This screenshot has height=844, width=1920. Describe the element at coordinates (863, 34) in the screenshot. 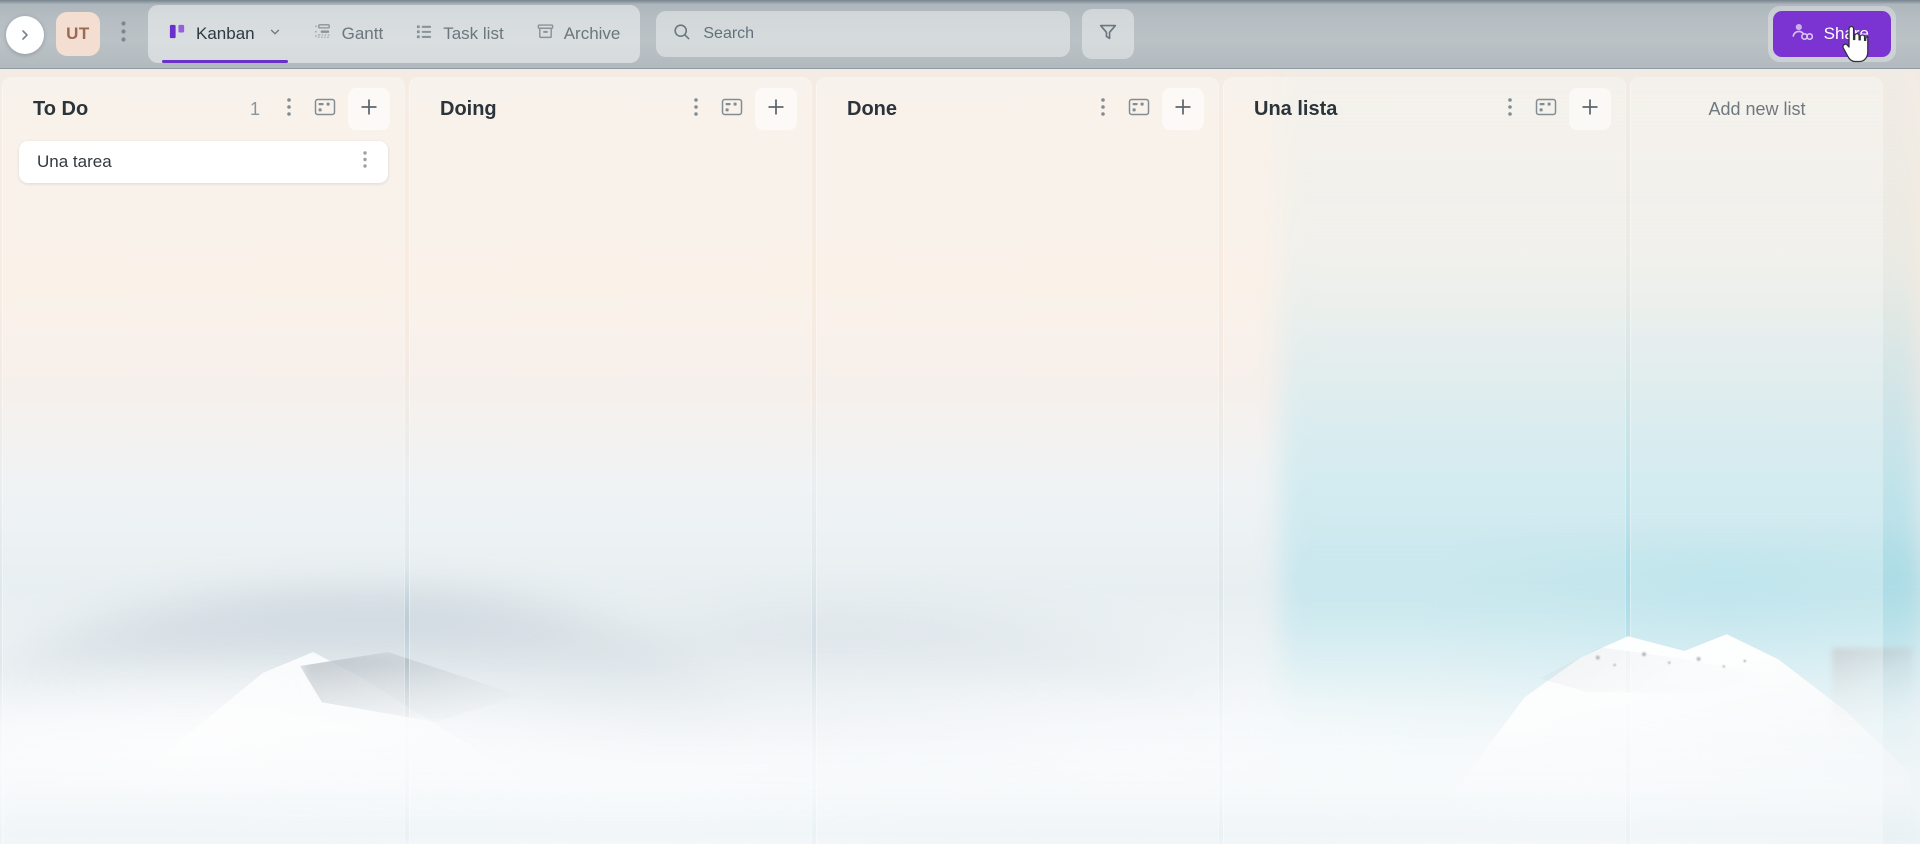

I see `search-input: Search` at that location.